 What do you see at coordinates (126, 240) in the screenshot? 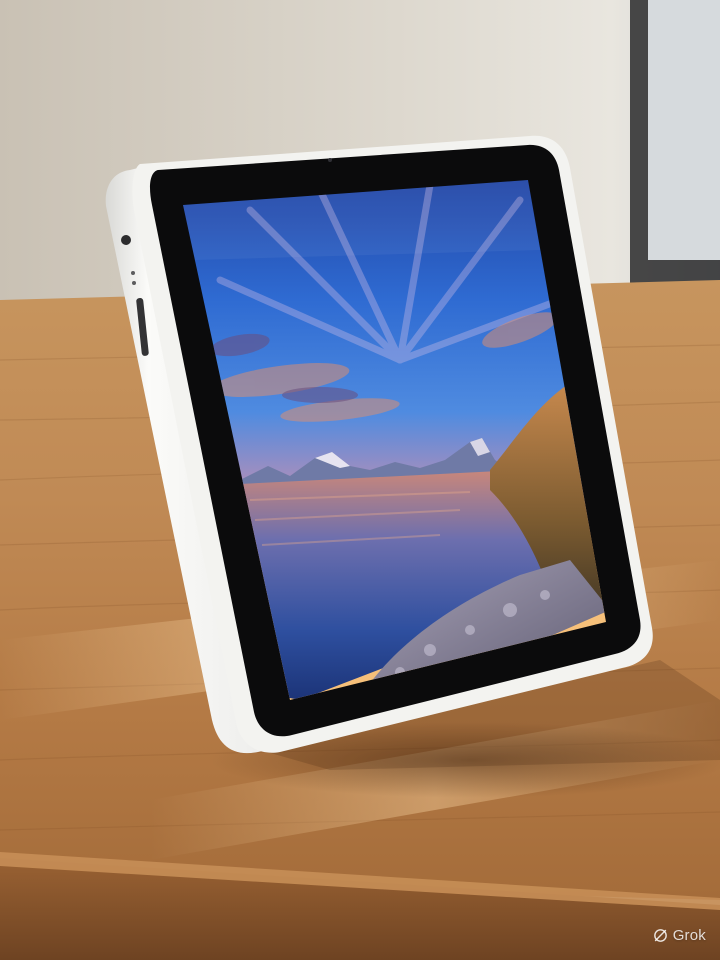
I see `camera-dot-side` at bounding box center [126, 240].